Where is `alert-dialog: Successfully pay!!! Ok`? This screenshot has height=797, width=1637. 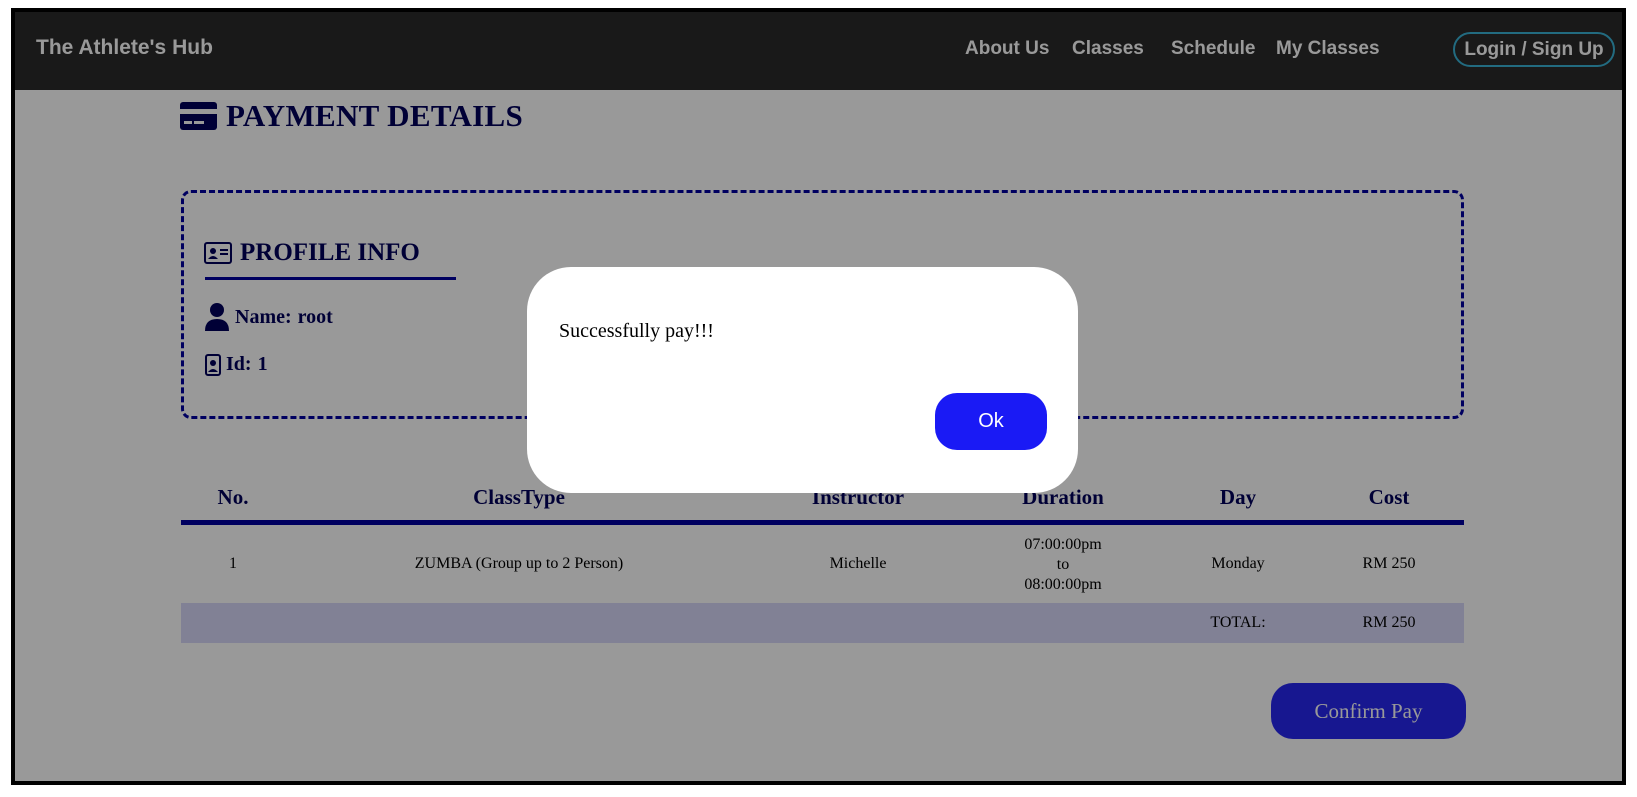 alert-dialog: Successfully pay!!! Ok is located at coordinates (802, 380).